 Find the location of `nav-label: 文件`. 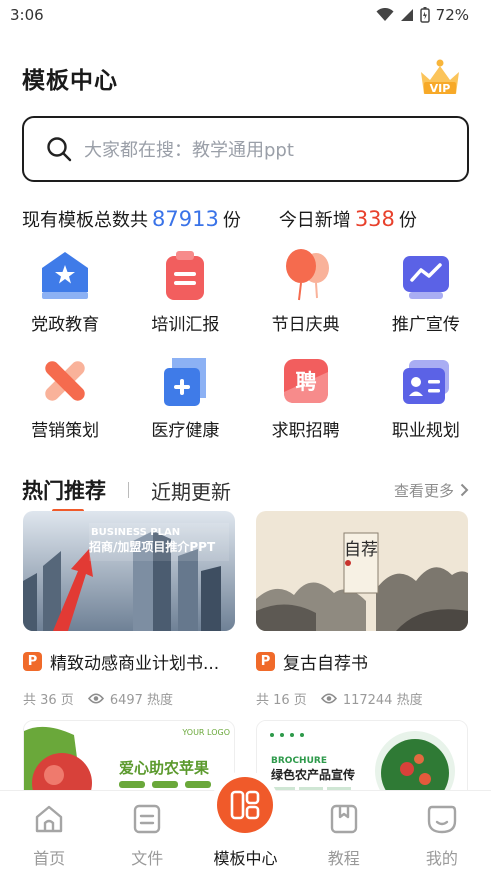

nav-label: 文件 is located at coordinates (147, 858).